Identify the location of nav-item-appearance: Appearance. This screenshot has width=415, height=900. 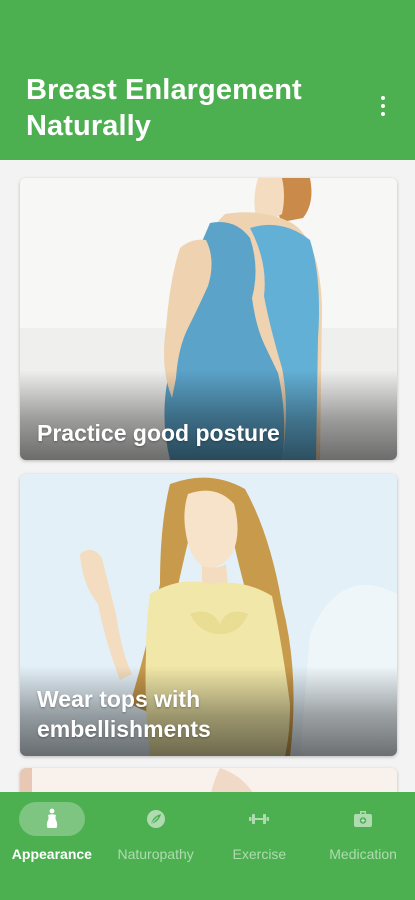
(52, 851).